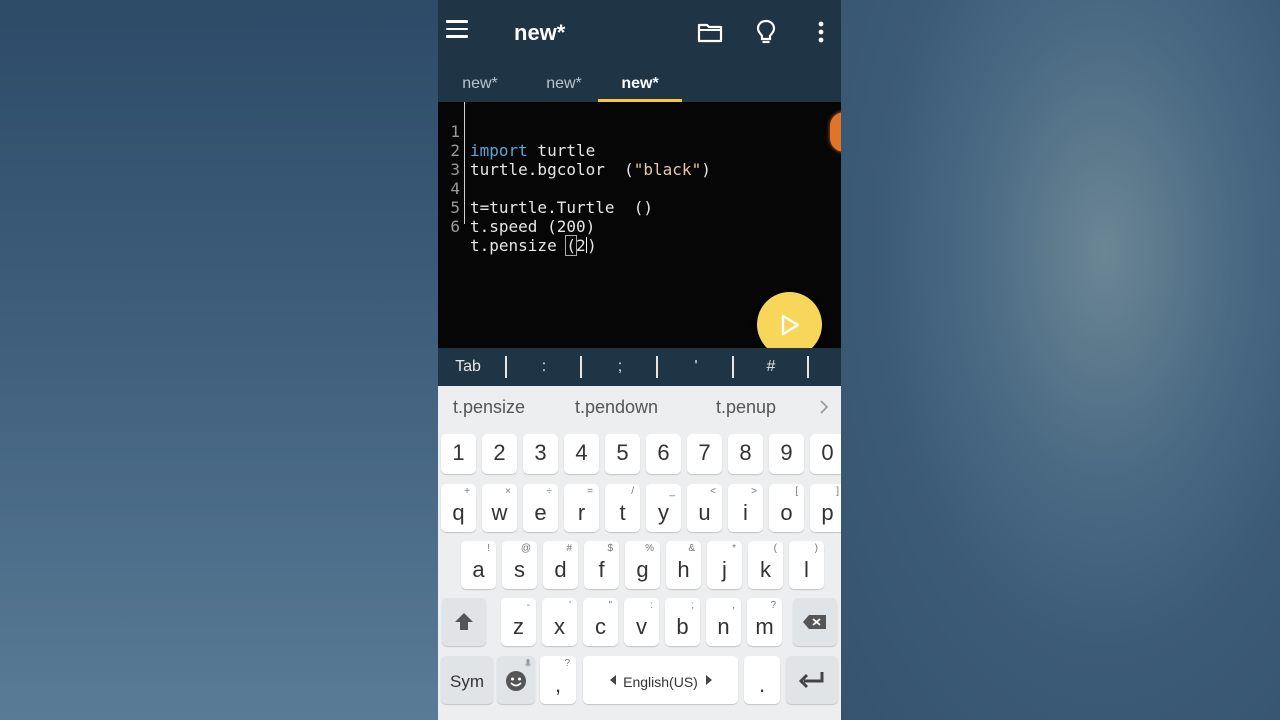 The width and height of the screenshot is (1280, 720). Describe the element at coordinates (564, 84) in the screenshot. I see `tab-file-2: new*` at that location.